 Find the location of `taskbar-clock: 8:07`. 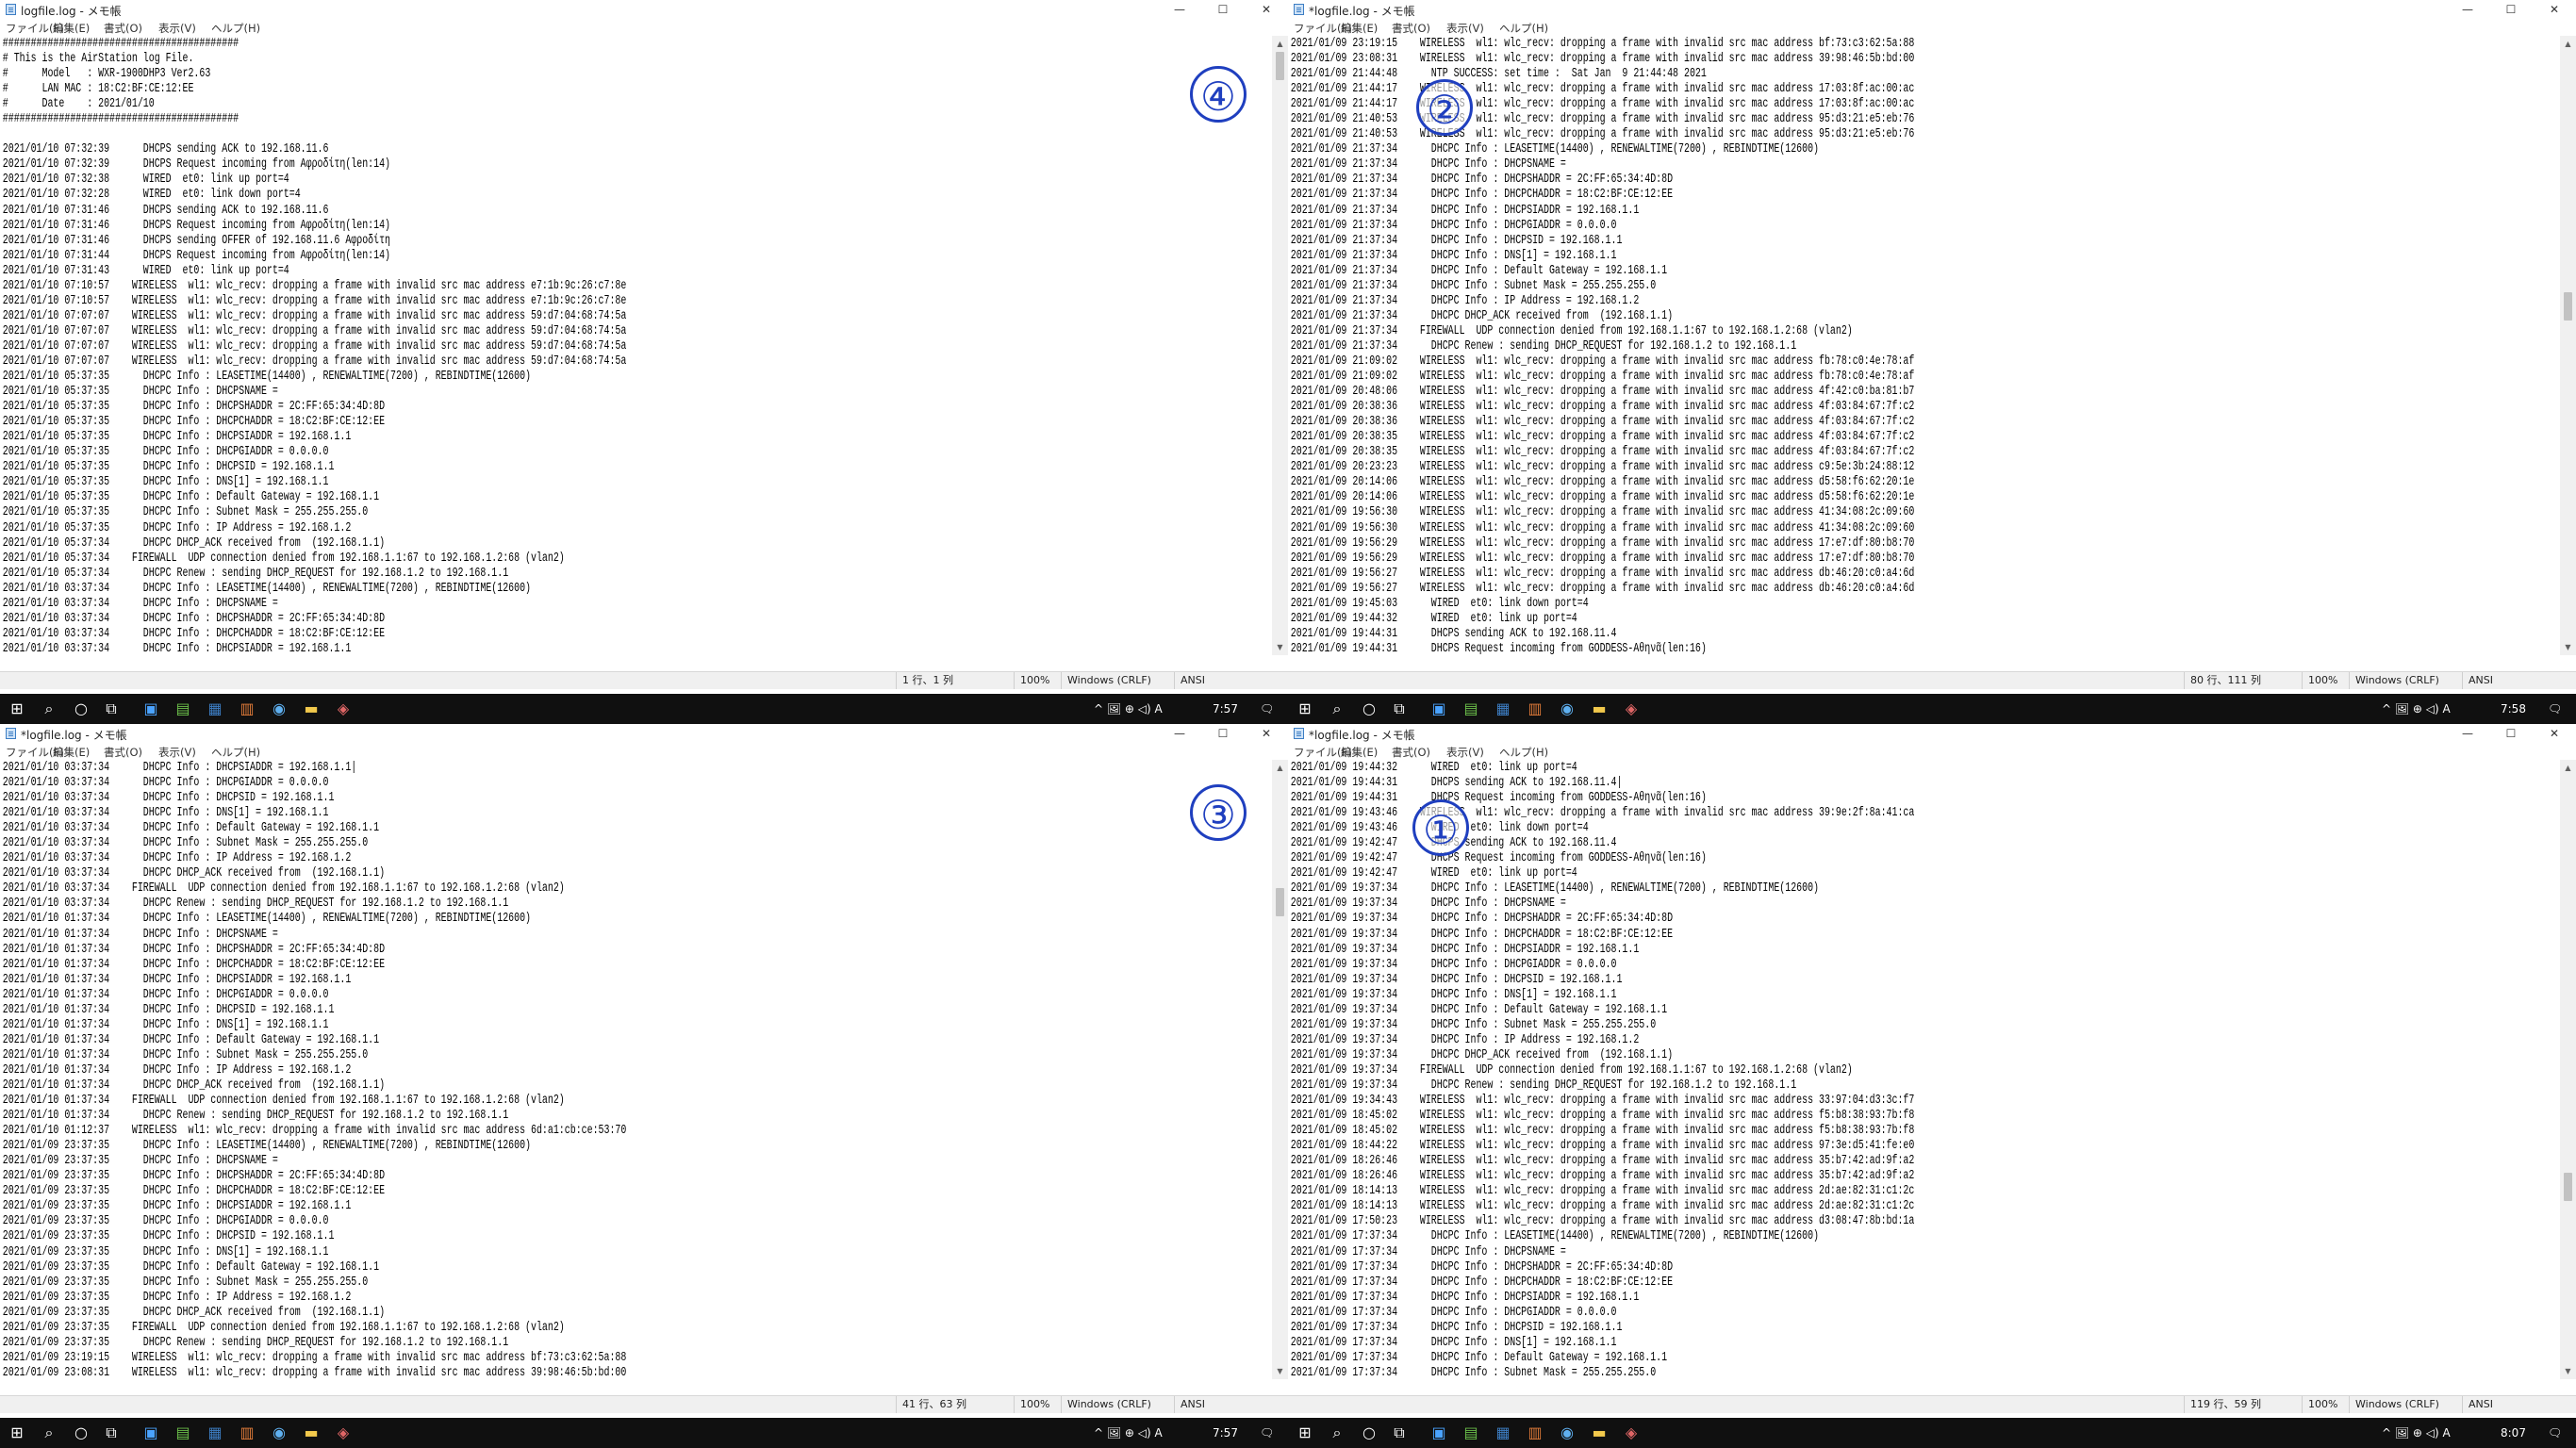

taskbar-clock: 8:07 is located at coordinates (2513, 1433).